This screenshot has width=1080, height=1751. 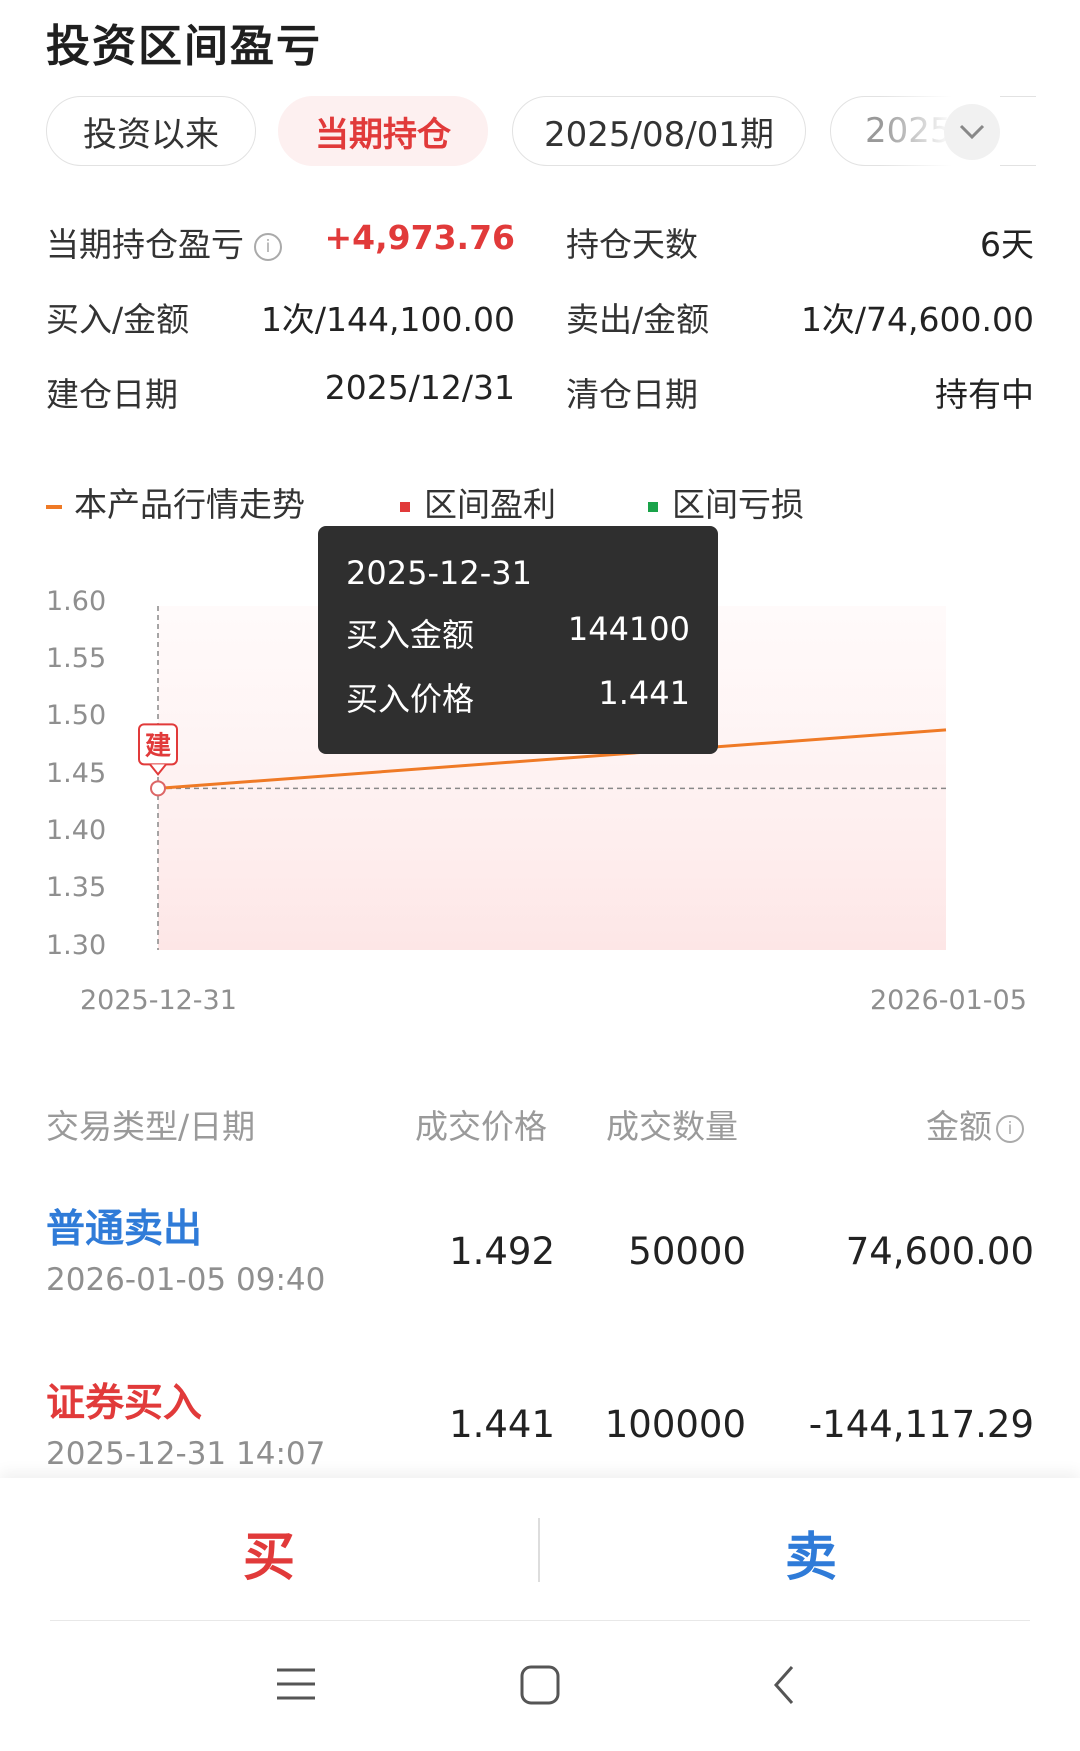 What do you see at coordinates (151, 1126) in the screenshot?
I see `col-header-type-date: 交易类型/日期` at bounding box center [151, 1126].